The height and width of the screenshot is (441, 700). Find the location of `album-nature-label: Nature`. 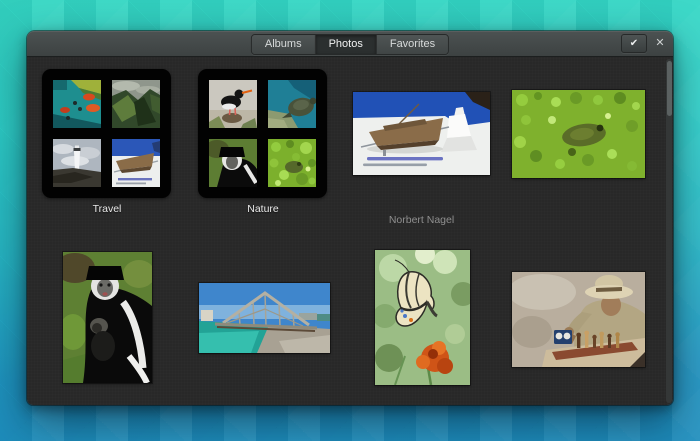

album-nature-label: Nature is located at coordinates (263, 209).